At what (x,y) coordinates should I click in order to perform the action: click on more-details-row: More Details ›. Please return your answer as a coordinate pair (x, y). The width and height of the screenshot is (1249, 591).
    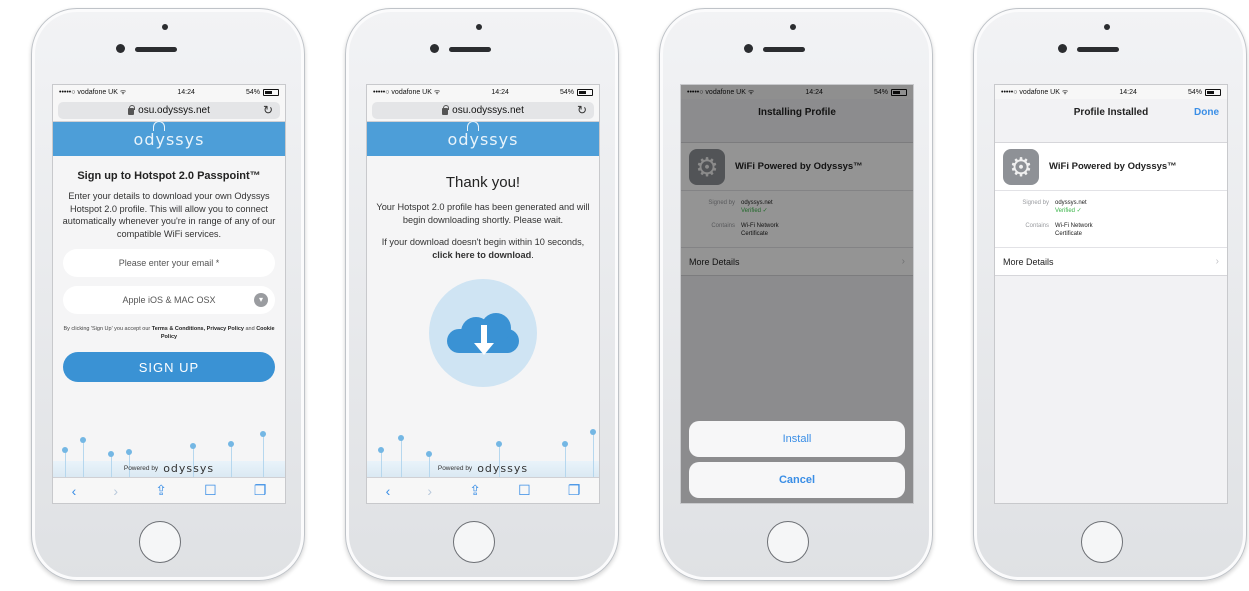
    Looking at the image, I should click on (1111, 261).